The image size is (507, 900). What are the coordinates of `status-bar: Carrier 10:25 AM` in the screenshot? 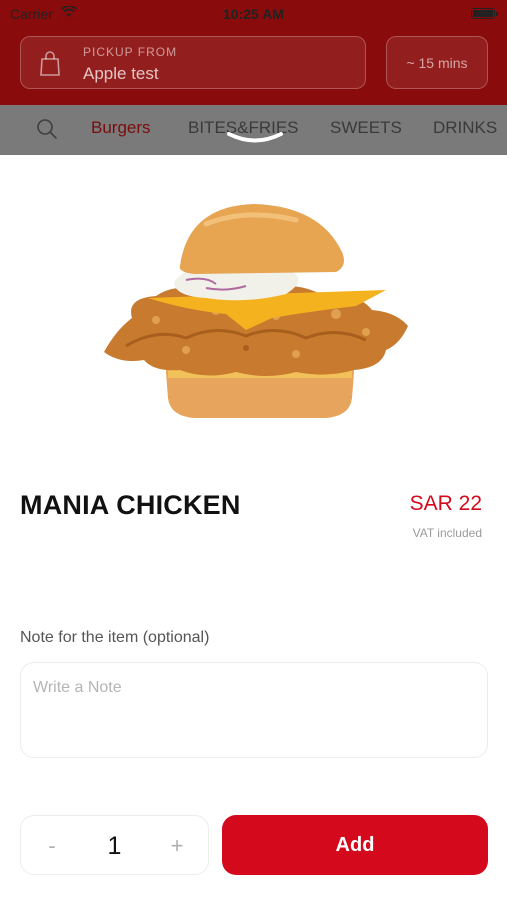 It's located at (253, 14).